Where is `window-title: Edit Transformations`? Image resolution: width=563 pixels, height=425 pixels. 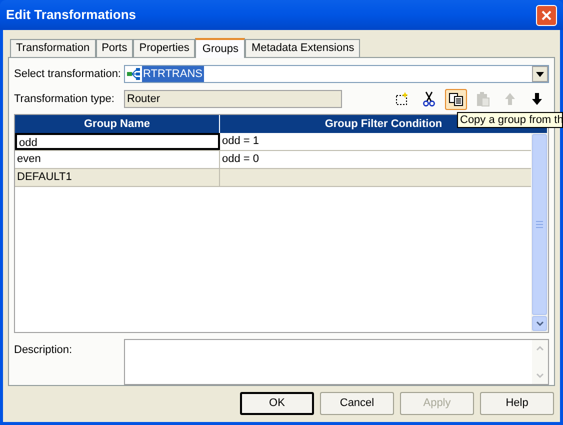
window-title: Edit Transformations is located at coordinates (71, 15).